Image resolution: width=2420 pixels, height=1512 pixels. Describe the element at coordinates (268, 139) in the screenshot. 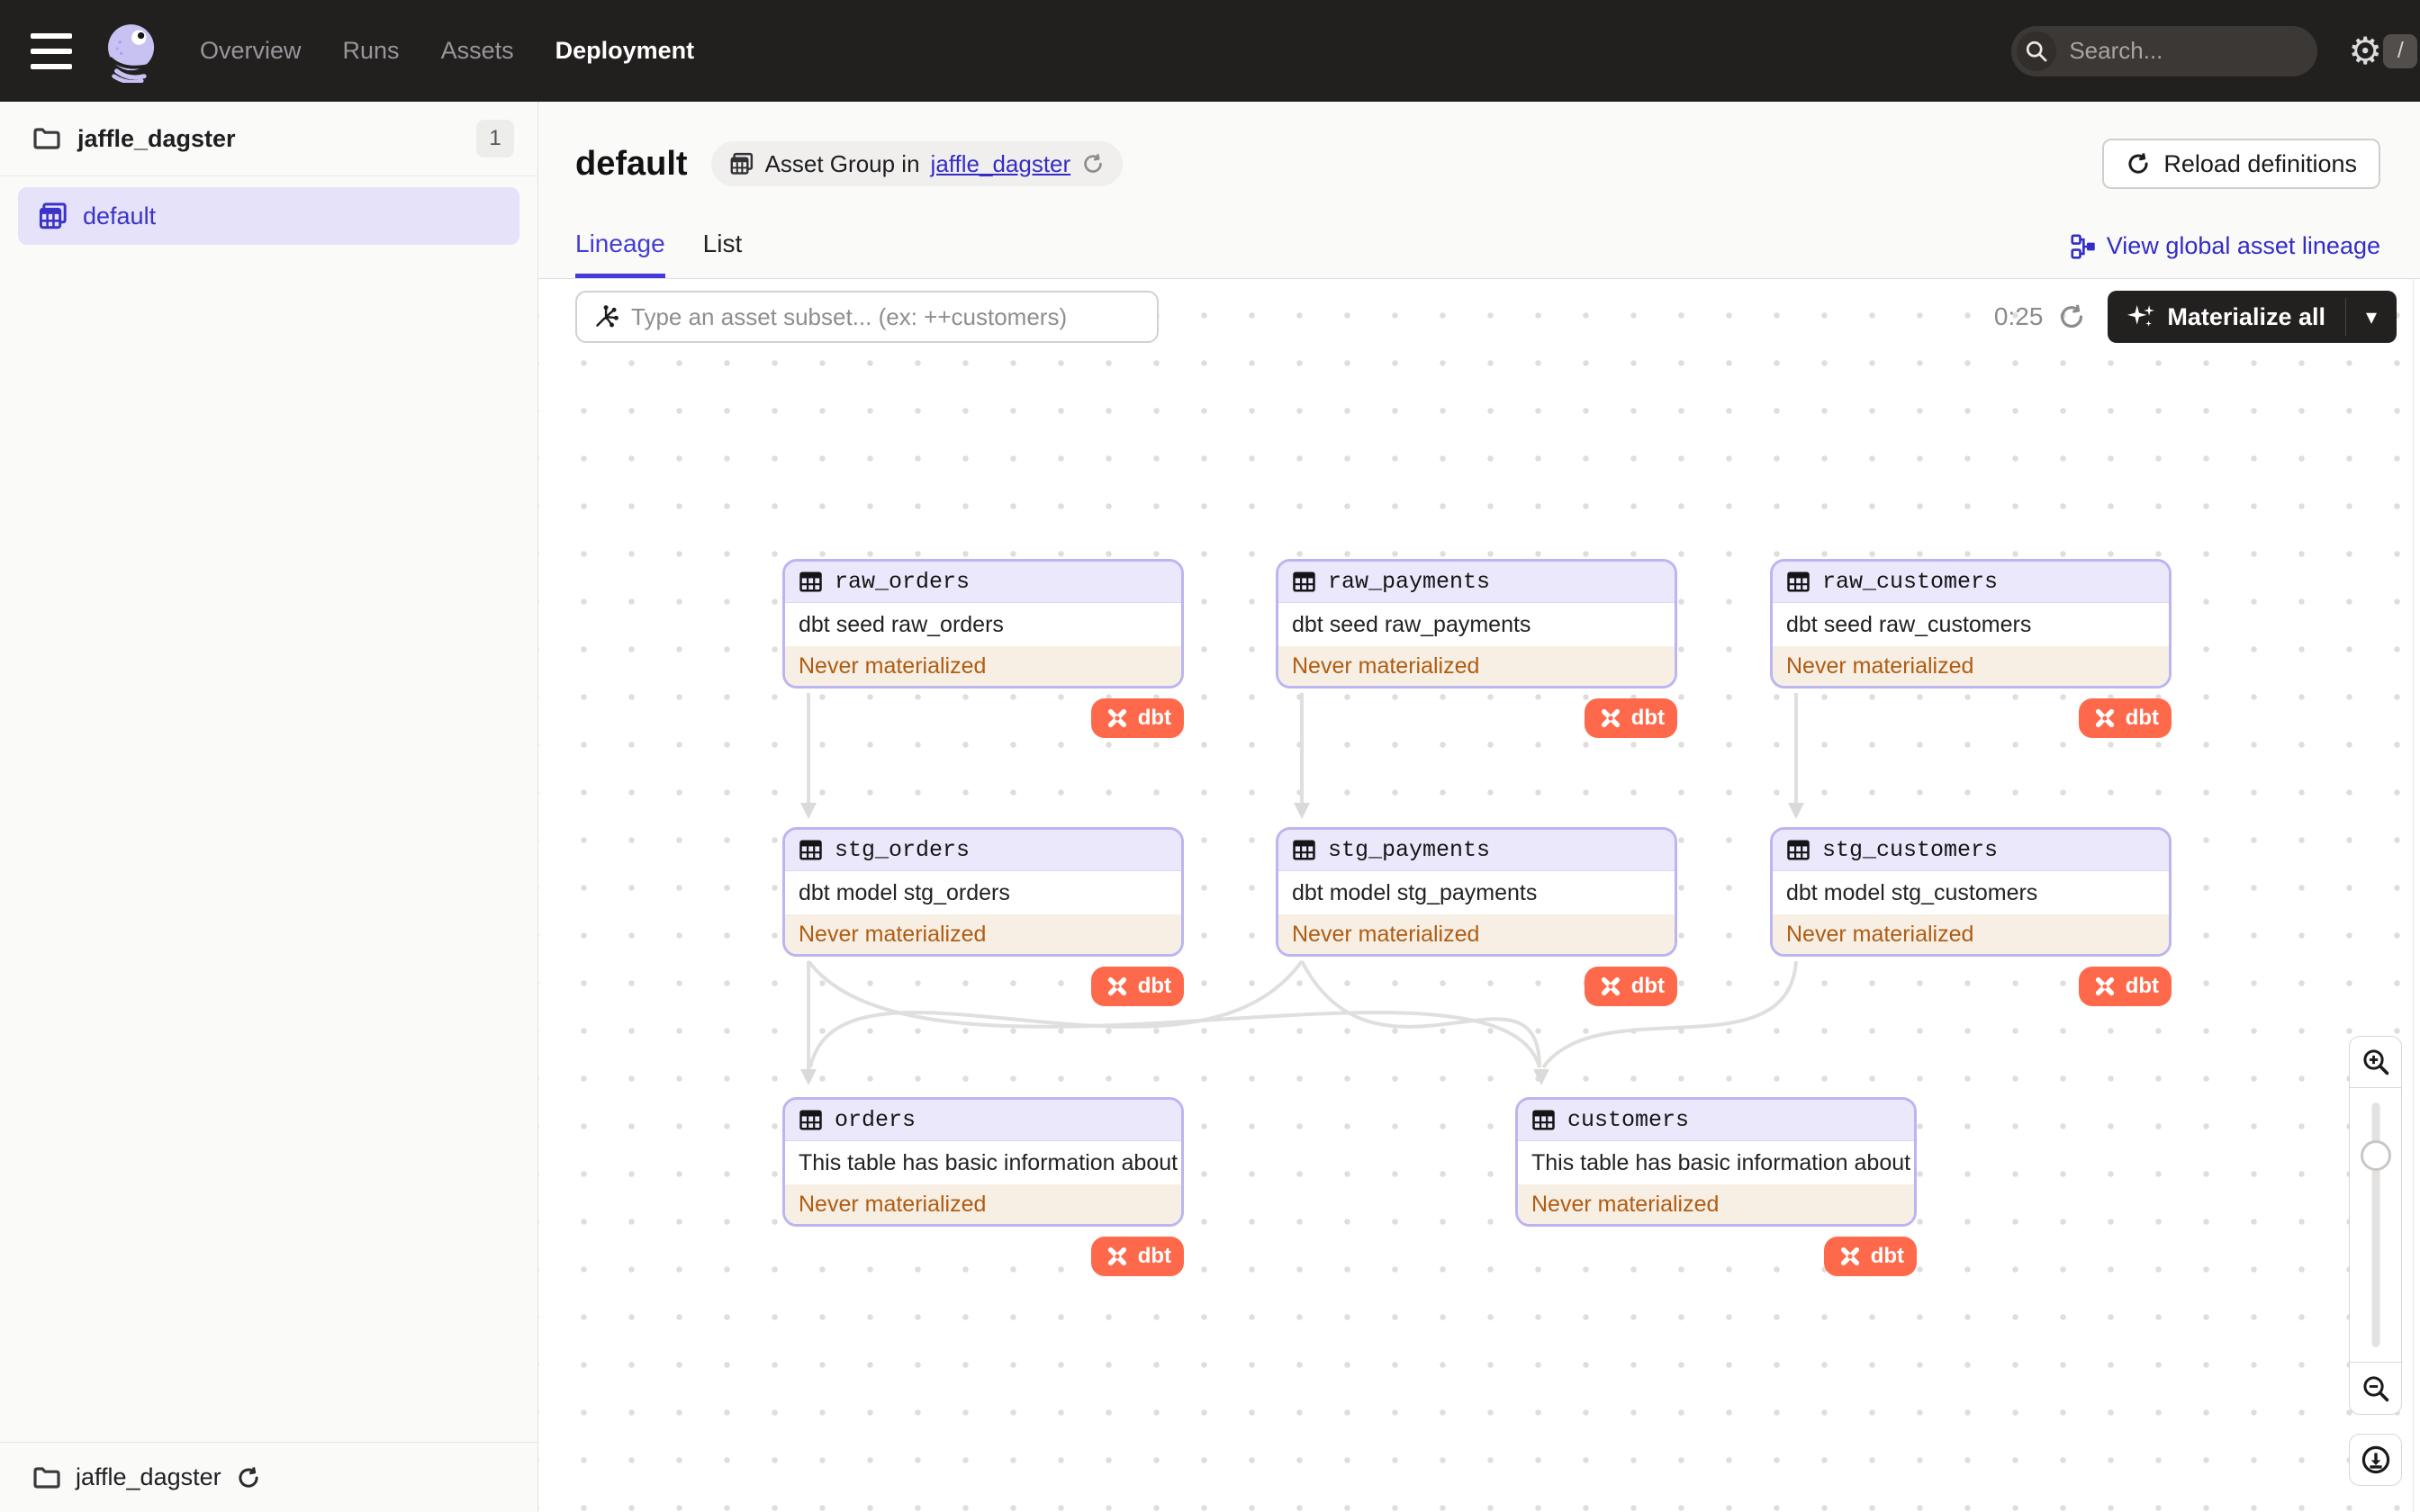

I see `sidebar-repo-header: jaffle_dagster 1` at that location.